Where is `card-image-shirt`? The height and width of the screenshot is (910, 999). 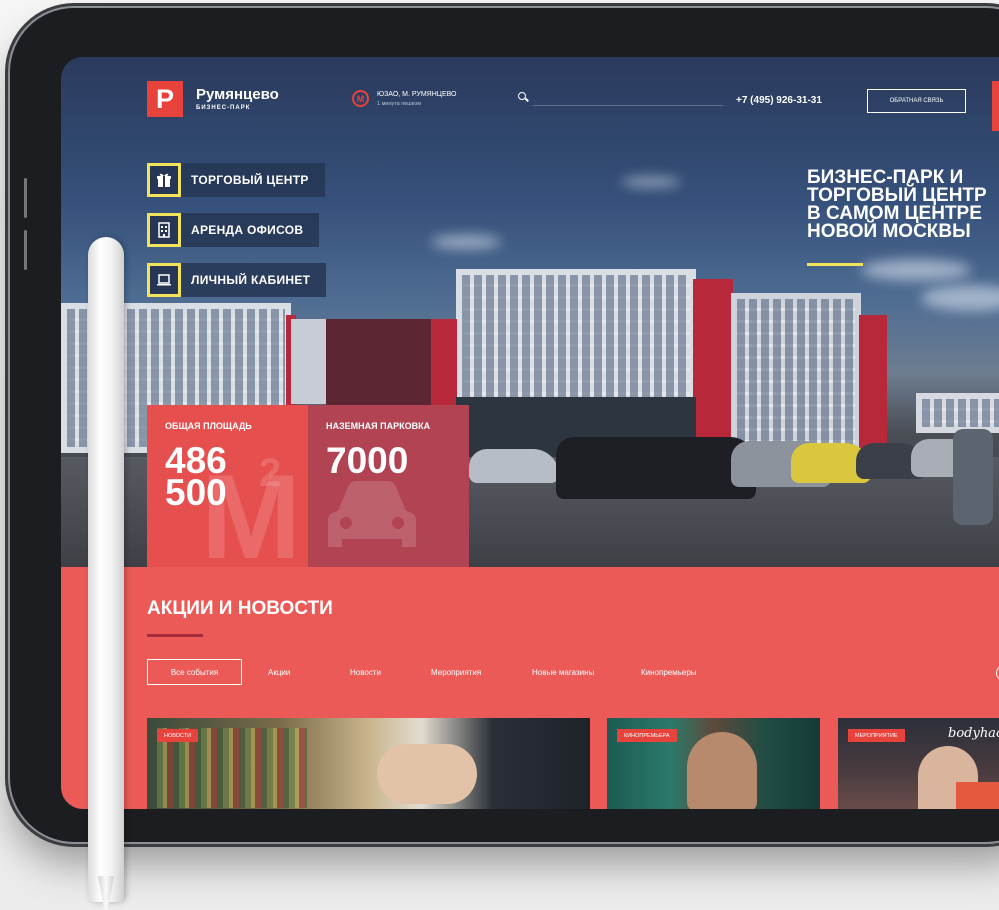 card-image-shirt is located at coordinates (977, 795).